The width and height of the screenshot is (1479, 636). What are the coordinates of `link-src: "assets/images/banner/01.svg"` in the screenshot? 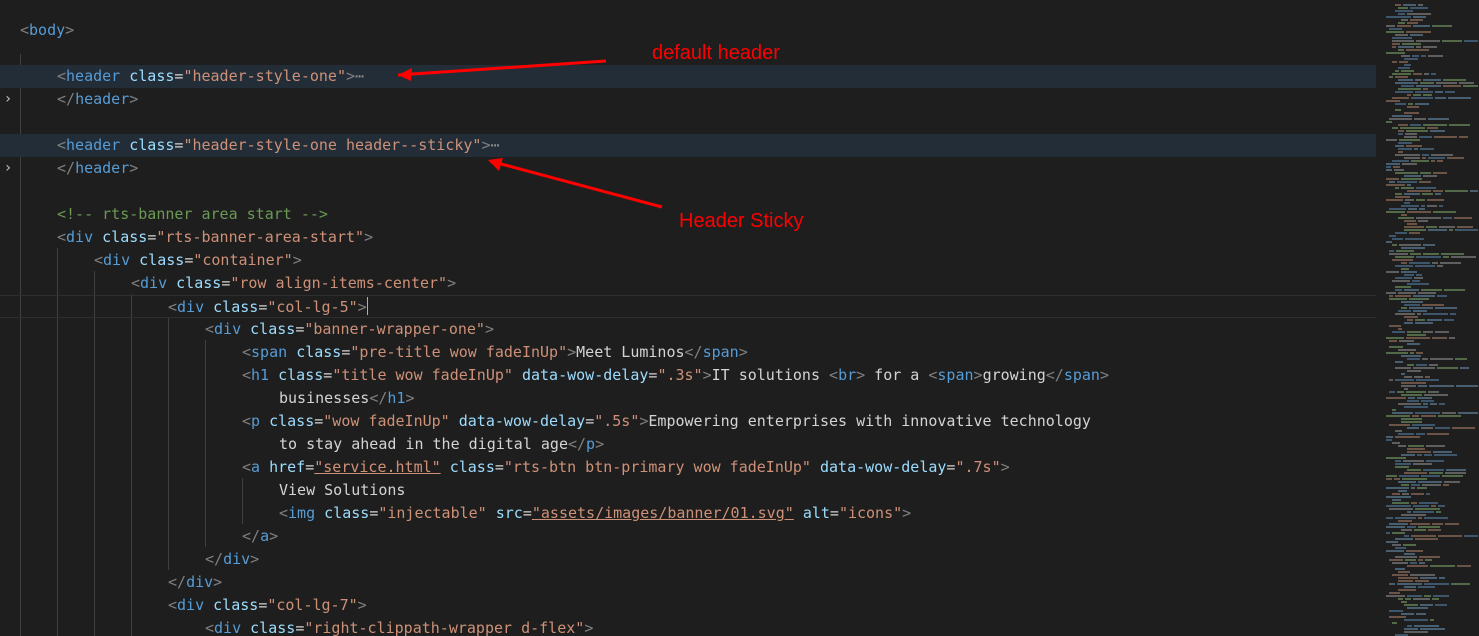 It's located at (663, 513).